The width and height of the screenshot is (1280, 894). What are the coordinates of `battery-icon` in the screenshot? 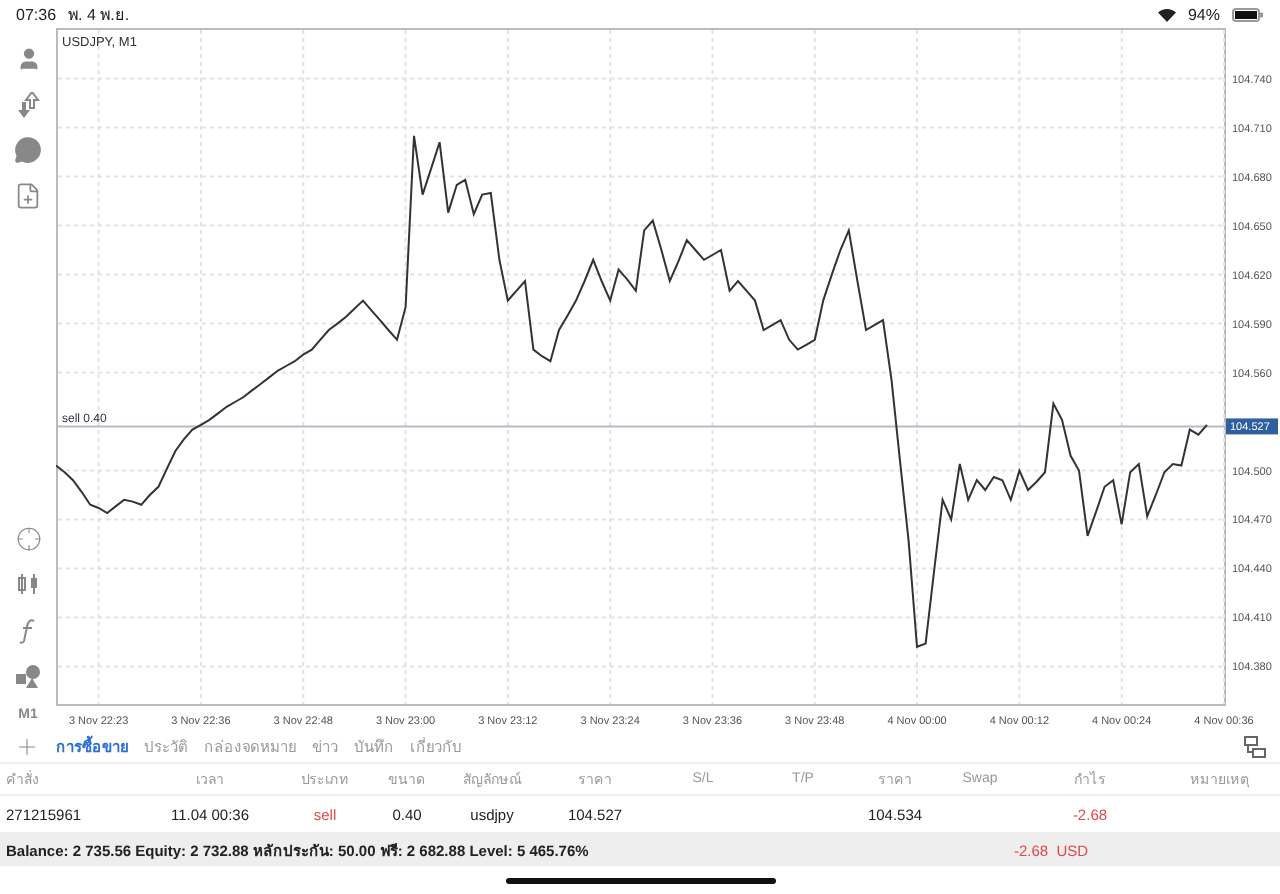 It's located at (1248, 14).